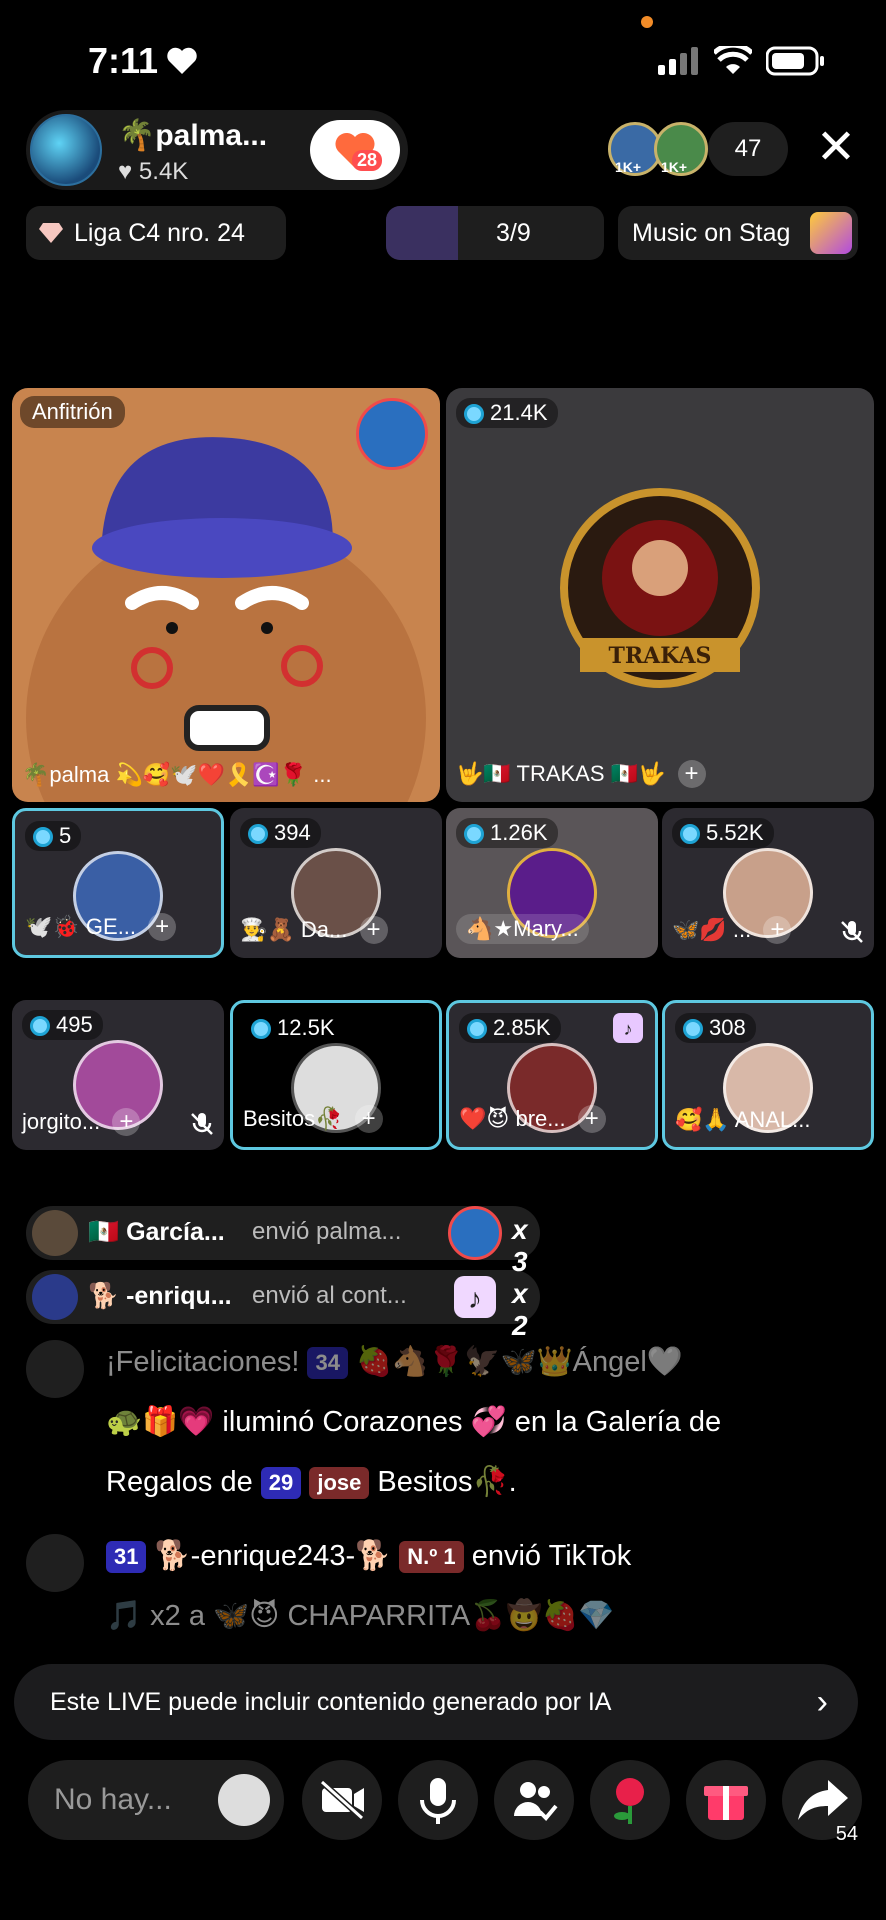 The image size is (886, 1920). I want to click on guest-score: 2.85K, so click(522, 1027).